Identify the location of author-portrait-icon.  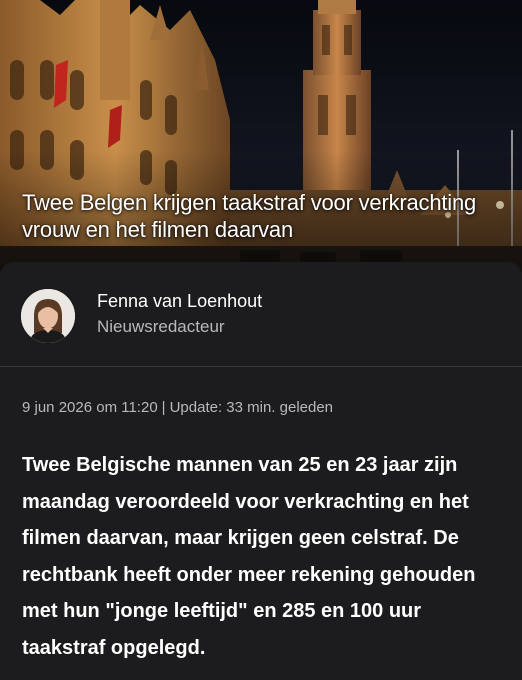
(48, 316).